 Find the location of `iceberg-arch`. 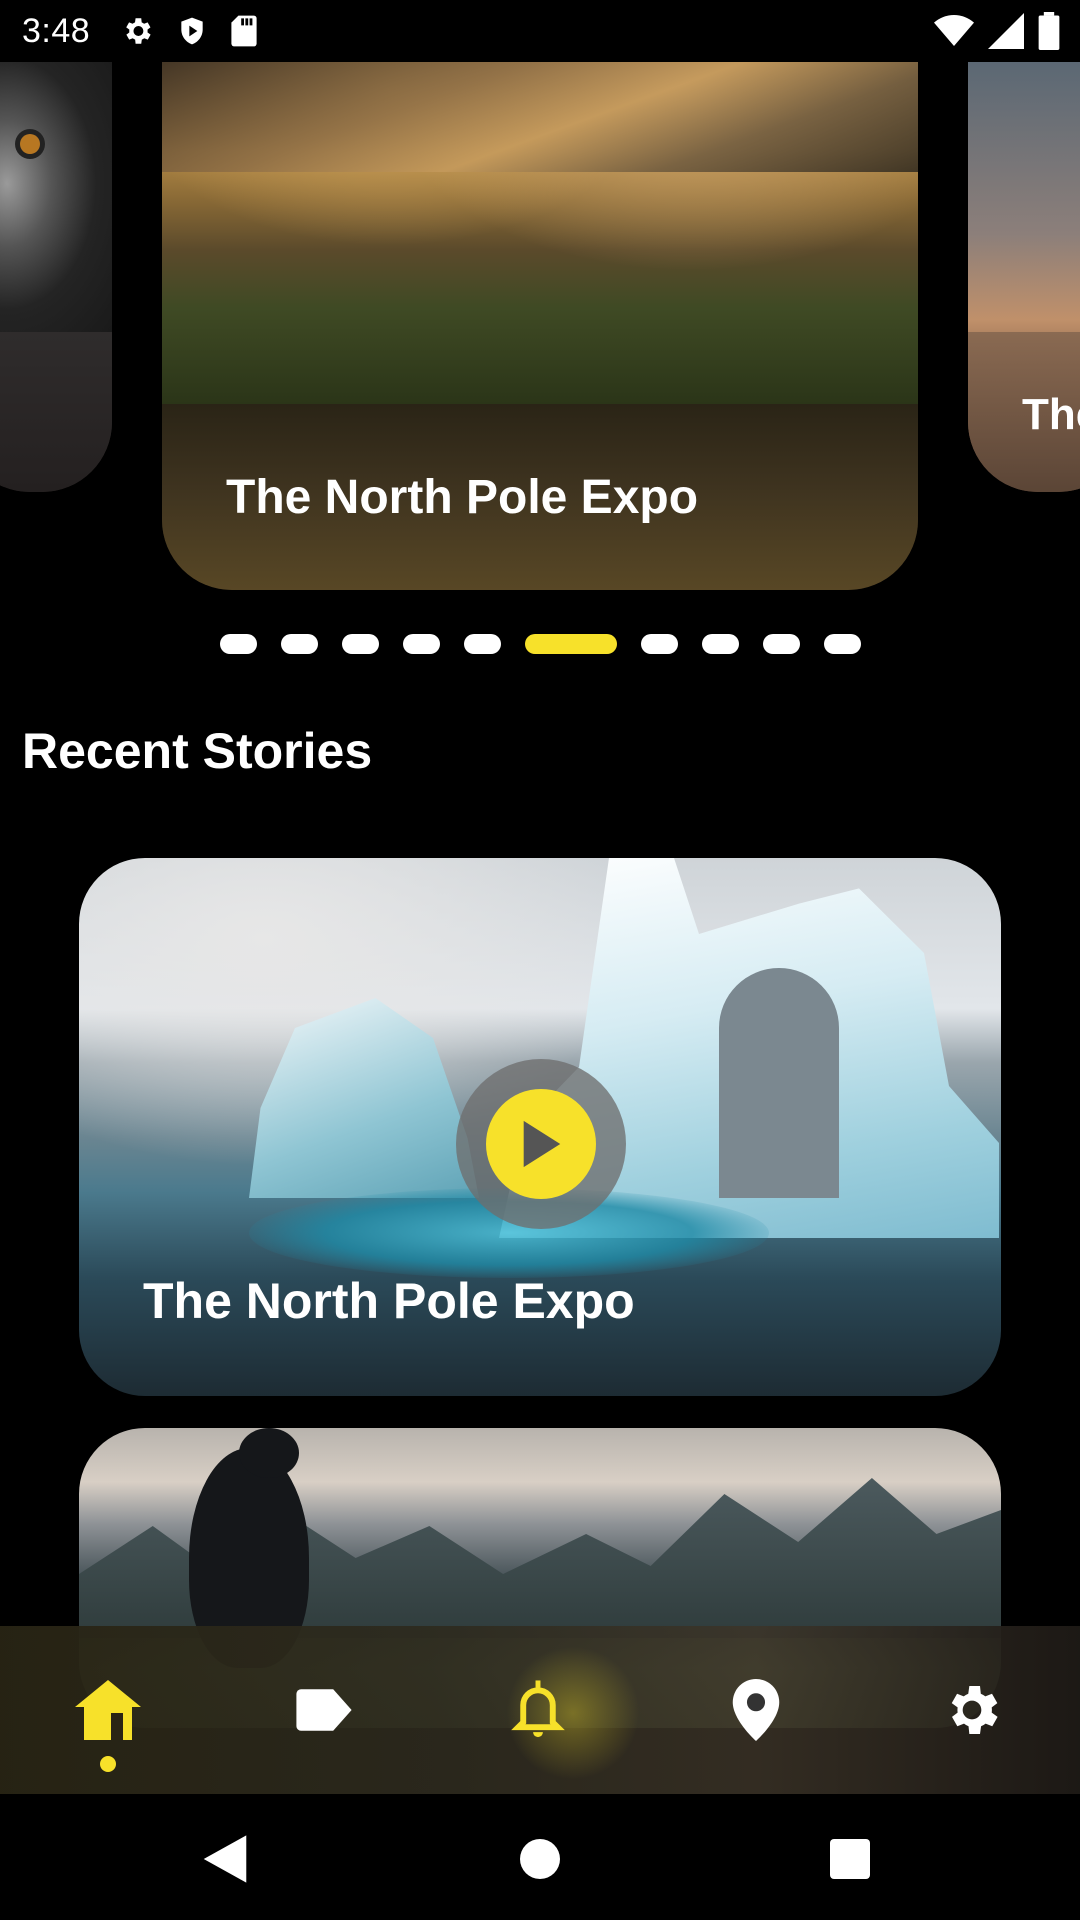

iceberg-arch is located at coordinates (779, 1083).